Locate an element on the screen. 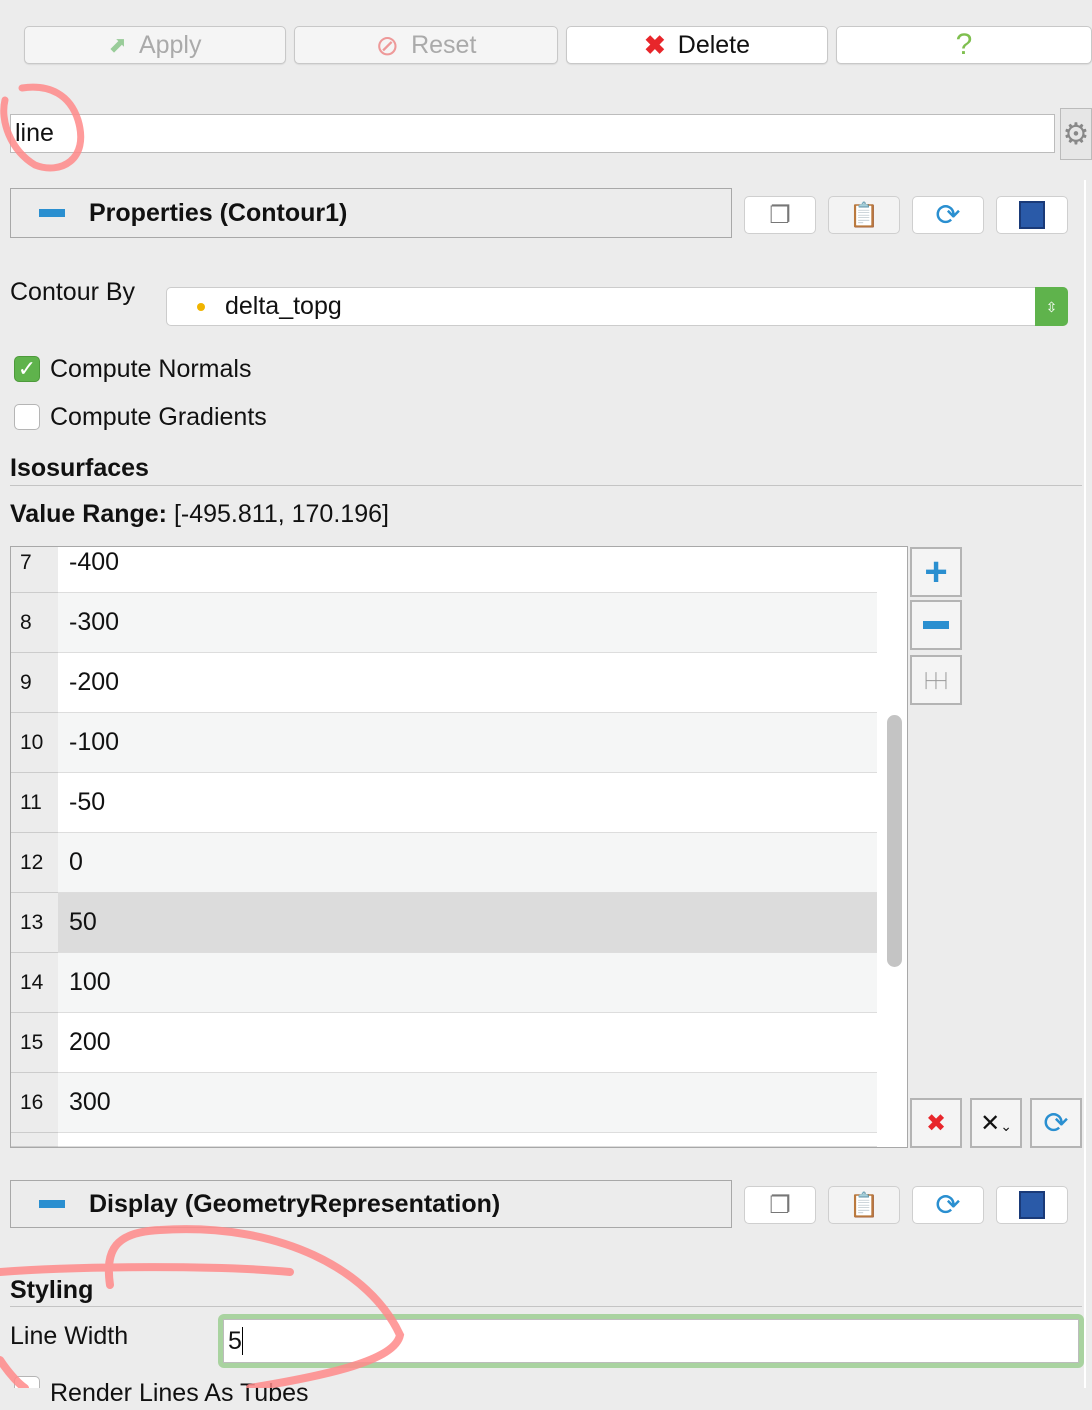  row-value: 300 is located at coordinates (467, 1103).